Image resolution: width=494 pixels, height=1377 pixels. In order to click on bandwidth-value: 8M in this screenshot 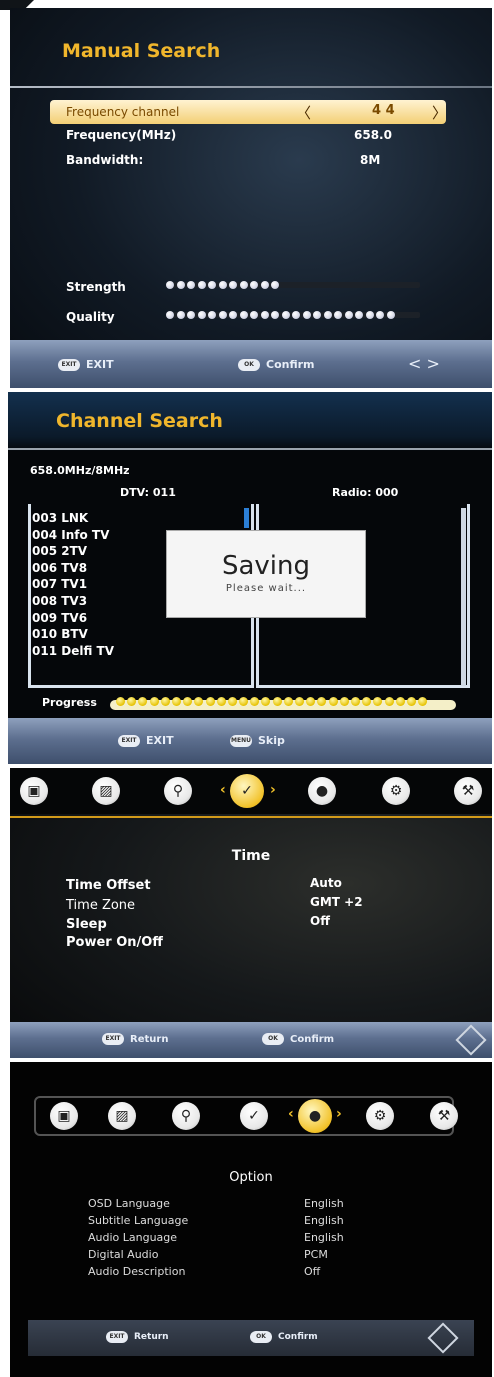, I will do `click(370, 160)`.